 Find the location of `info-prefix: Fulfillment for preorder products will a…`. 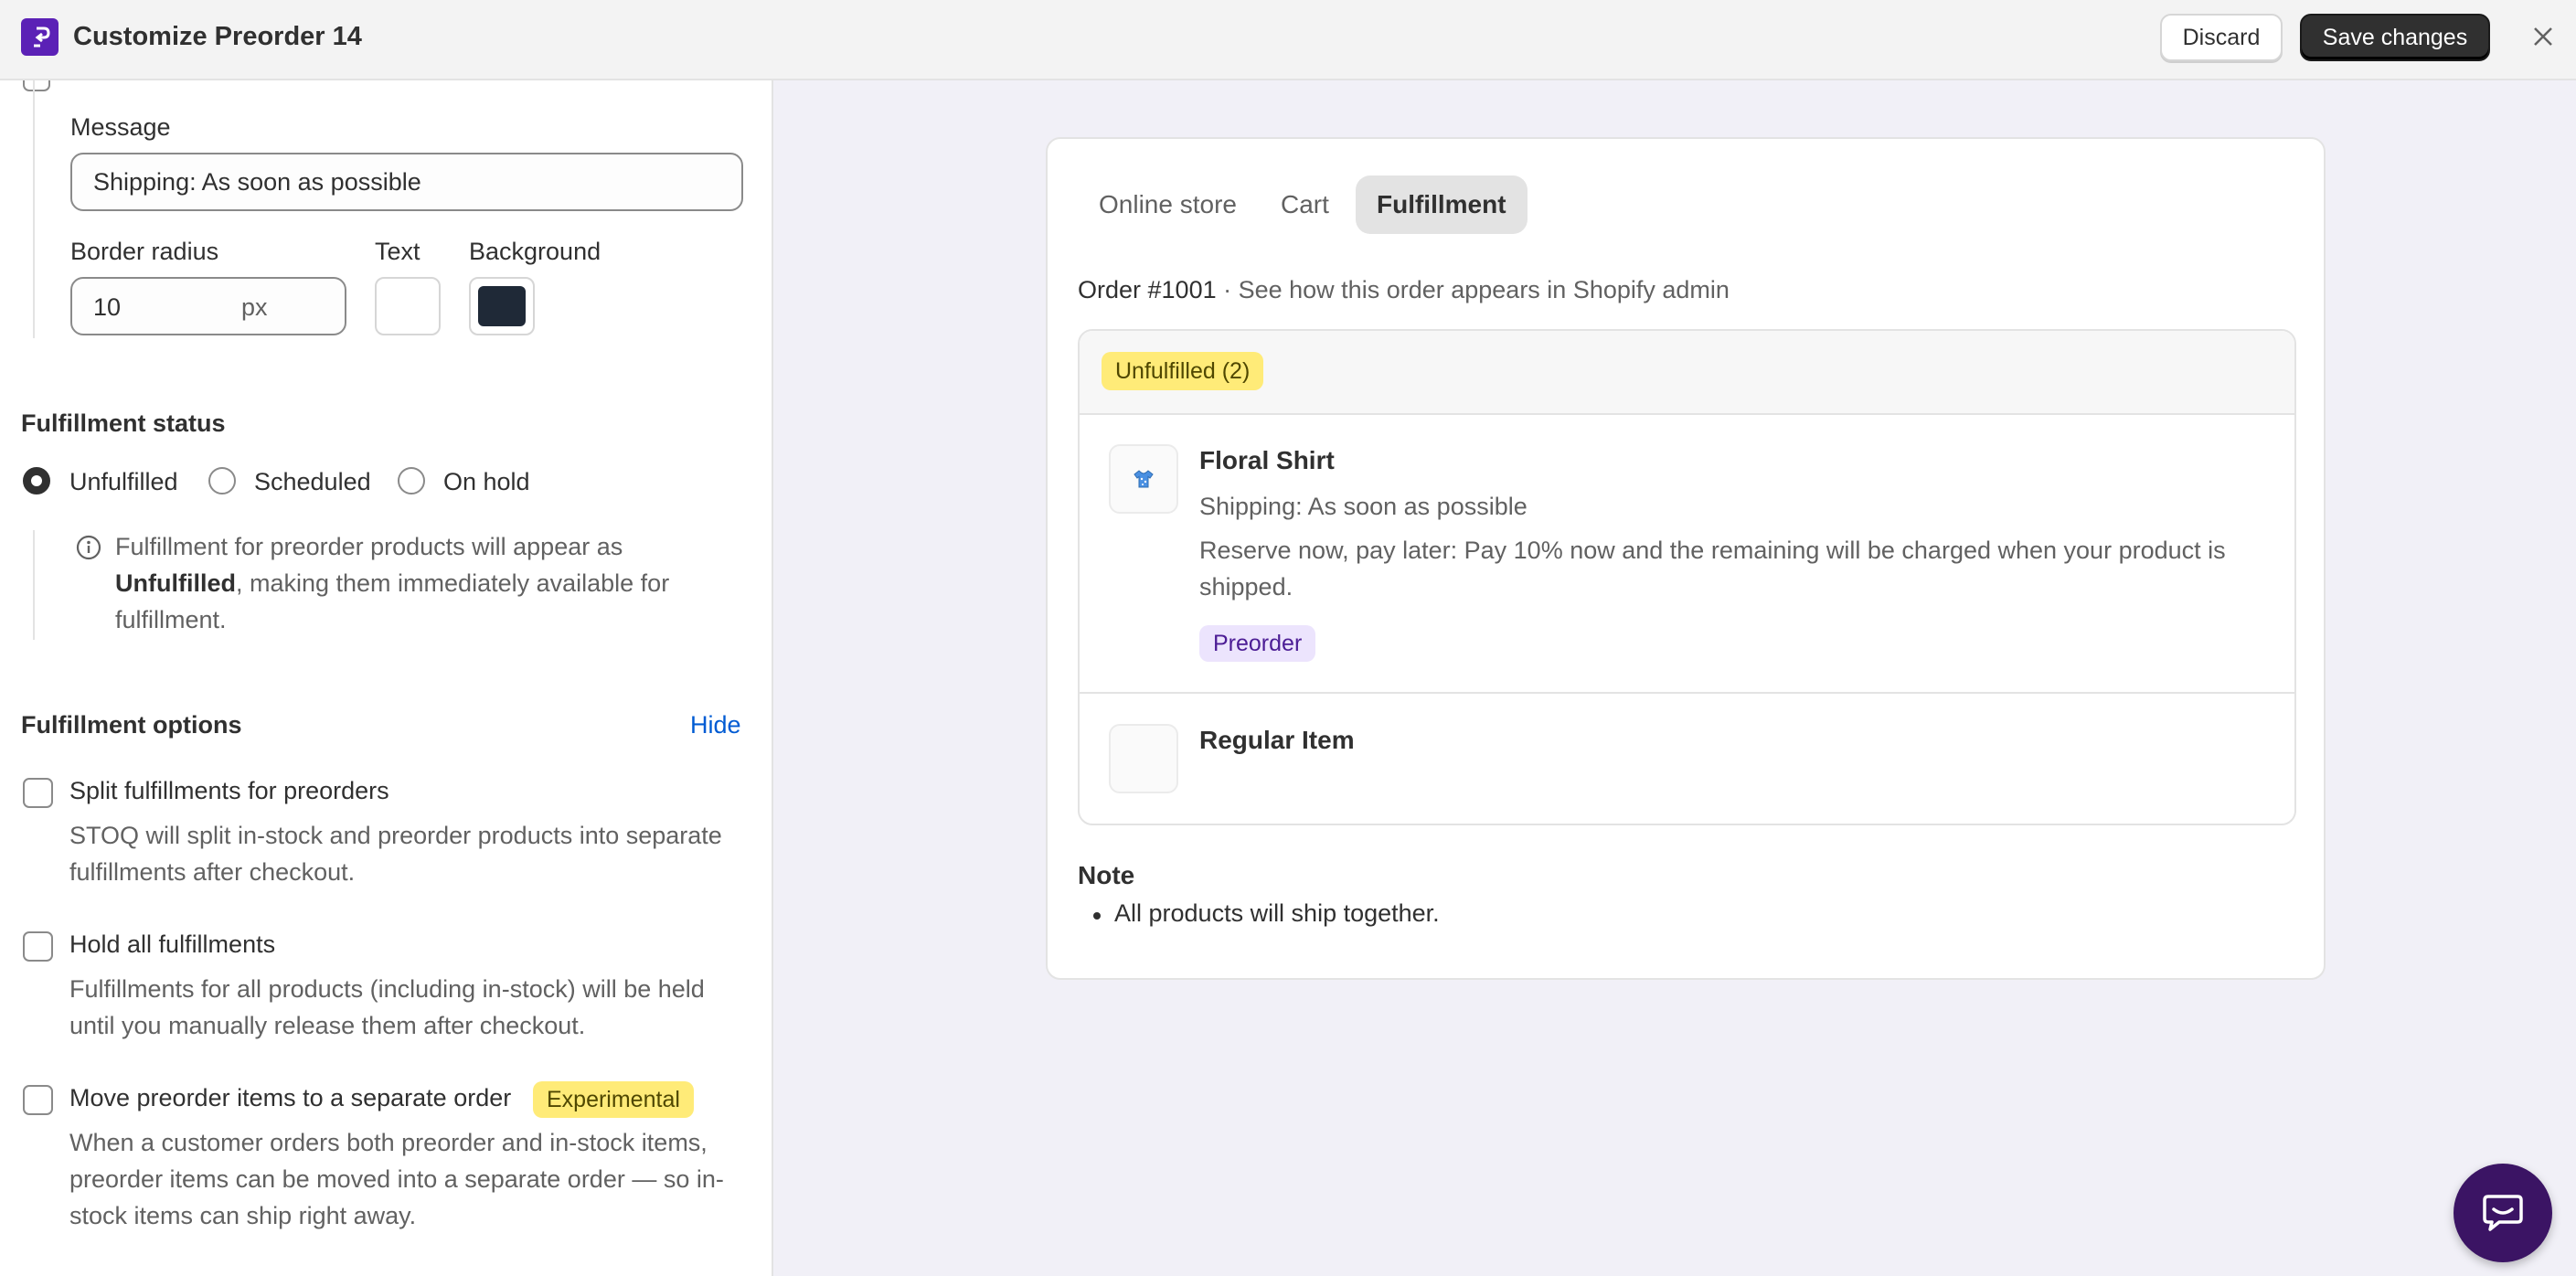

info-prefix: Fulfillment for preorder products will a… is located at coordinates (369, 546).